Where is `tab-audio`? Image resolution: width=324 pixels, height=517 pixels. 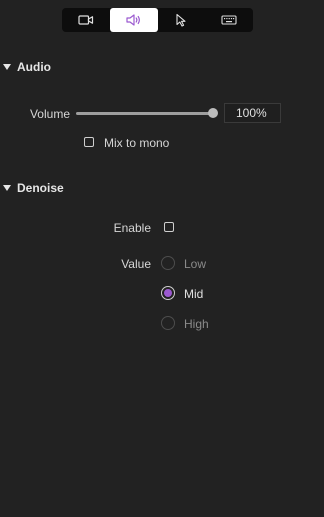 tab-audio is located at coordinates (133, 20).